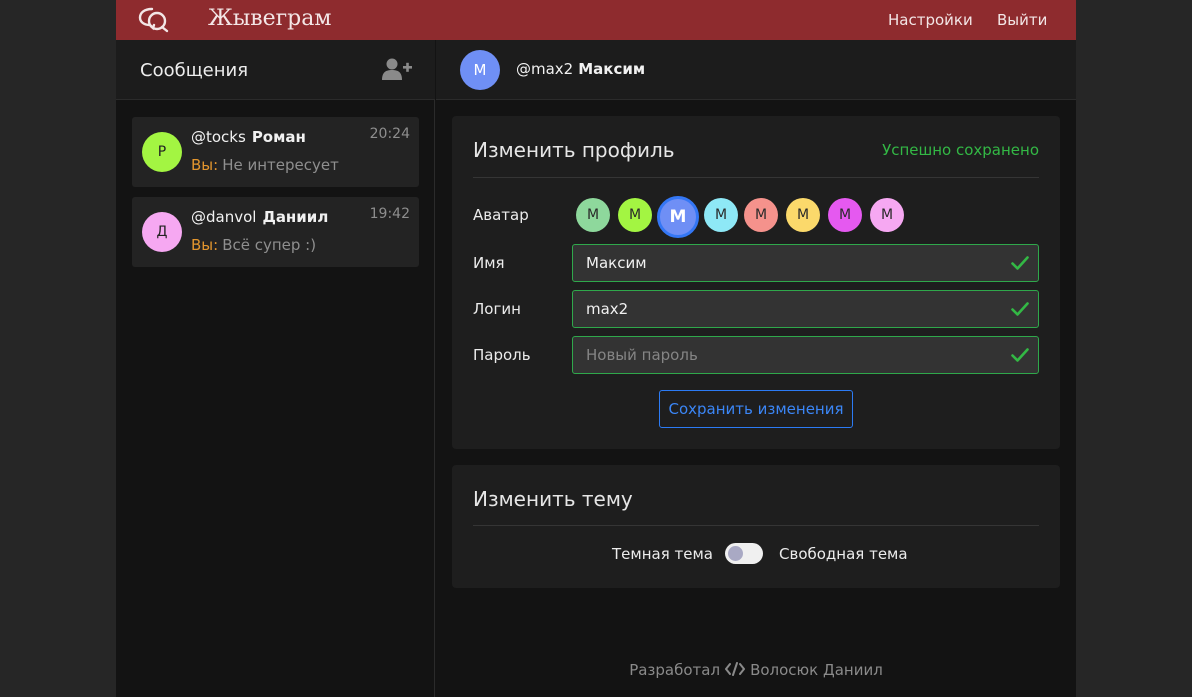 Image resolution: width=1192 pixels, height=697 pixels. I want to click on password-field: Новый пароль, so click(805, 355).